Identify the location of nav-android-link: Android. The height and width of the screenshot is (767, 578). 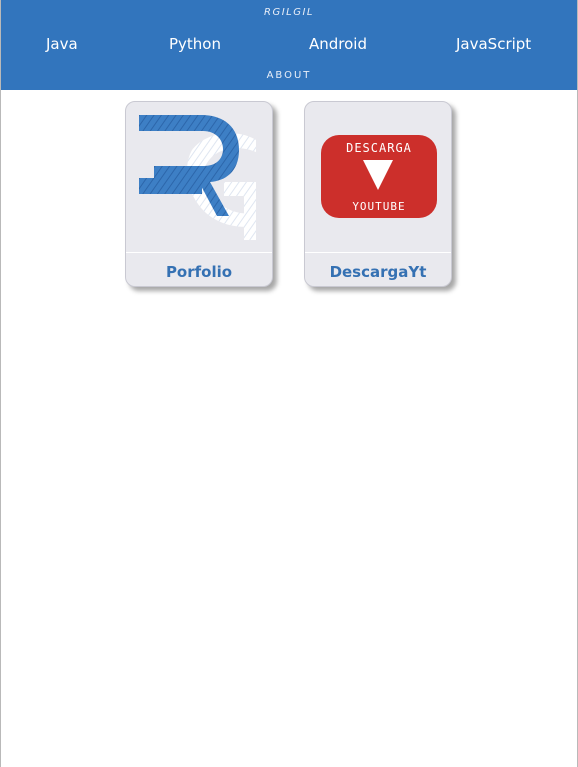
(338, 44).